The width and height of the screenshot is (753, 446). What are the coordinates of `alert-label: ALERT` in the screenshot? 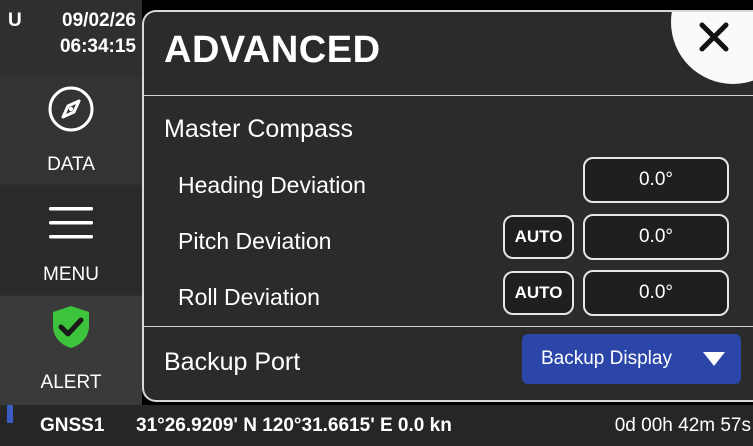 It's located at (71, 382).